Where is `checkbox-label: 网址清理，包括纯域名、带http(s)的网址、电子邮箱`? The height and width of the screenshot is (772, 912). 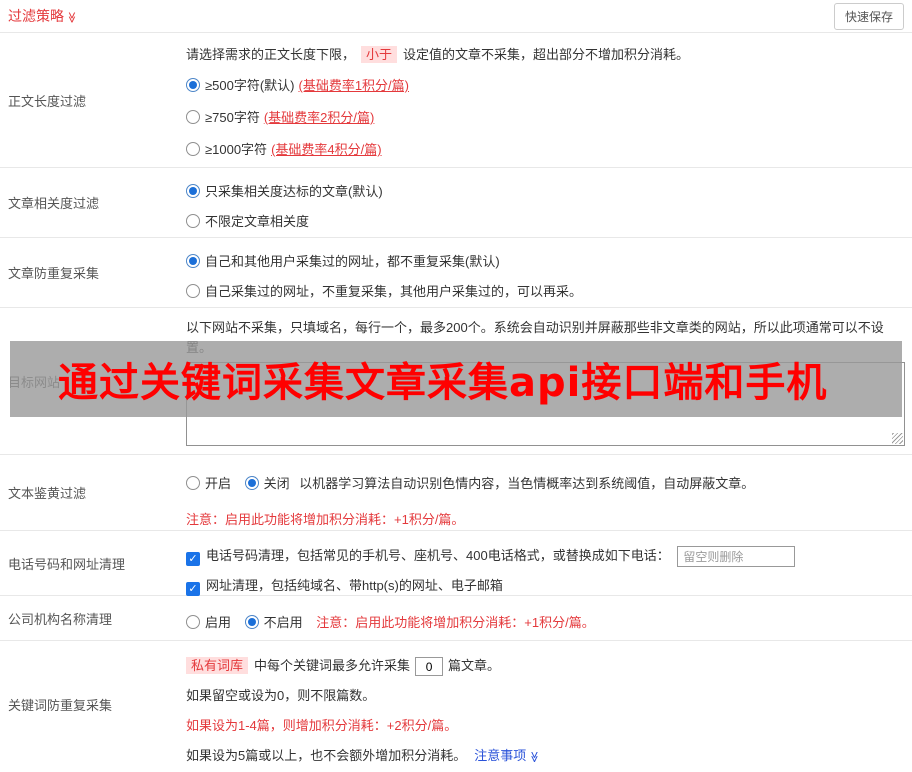
checkbox-label: 网址清理，包括纯域名、带http(s)的网址、电子邮箱 is located at coordinates (354, 585).